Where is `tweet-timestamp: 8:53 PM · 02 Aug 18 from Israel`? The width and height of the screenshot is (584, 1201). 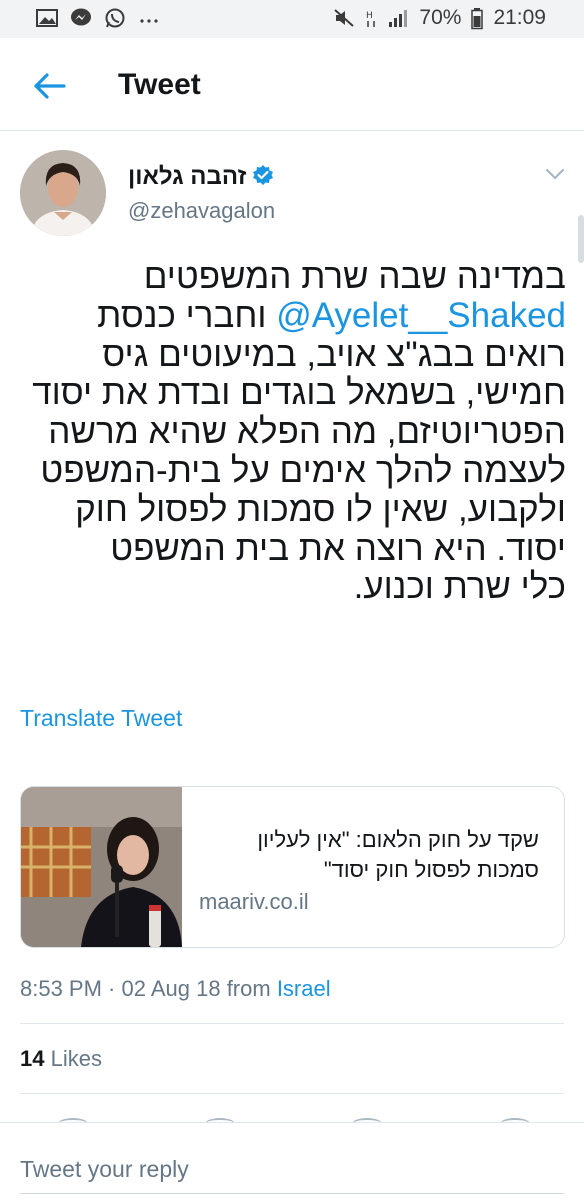
tweet-timestamp: 8:53 PM · 02 Aug 18 from Israel is located at coordinates (175, 989).